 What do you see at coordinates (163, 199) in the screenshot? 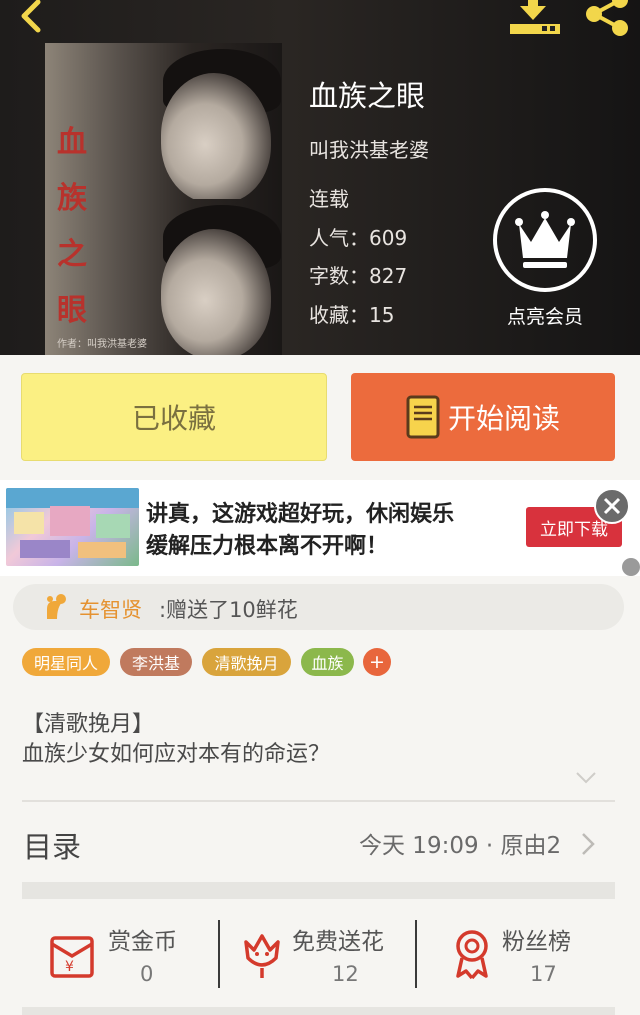
I see `book-cover: 血族之眼 作者：叫我洪基老婆` at bounding box center [163, 199].